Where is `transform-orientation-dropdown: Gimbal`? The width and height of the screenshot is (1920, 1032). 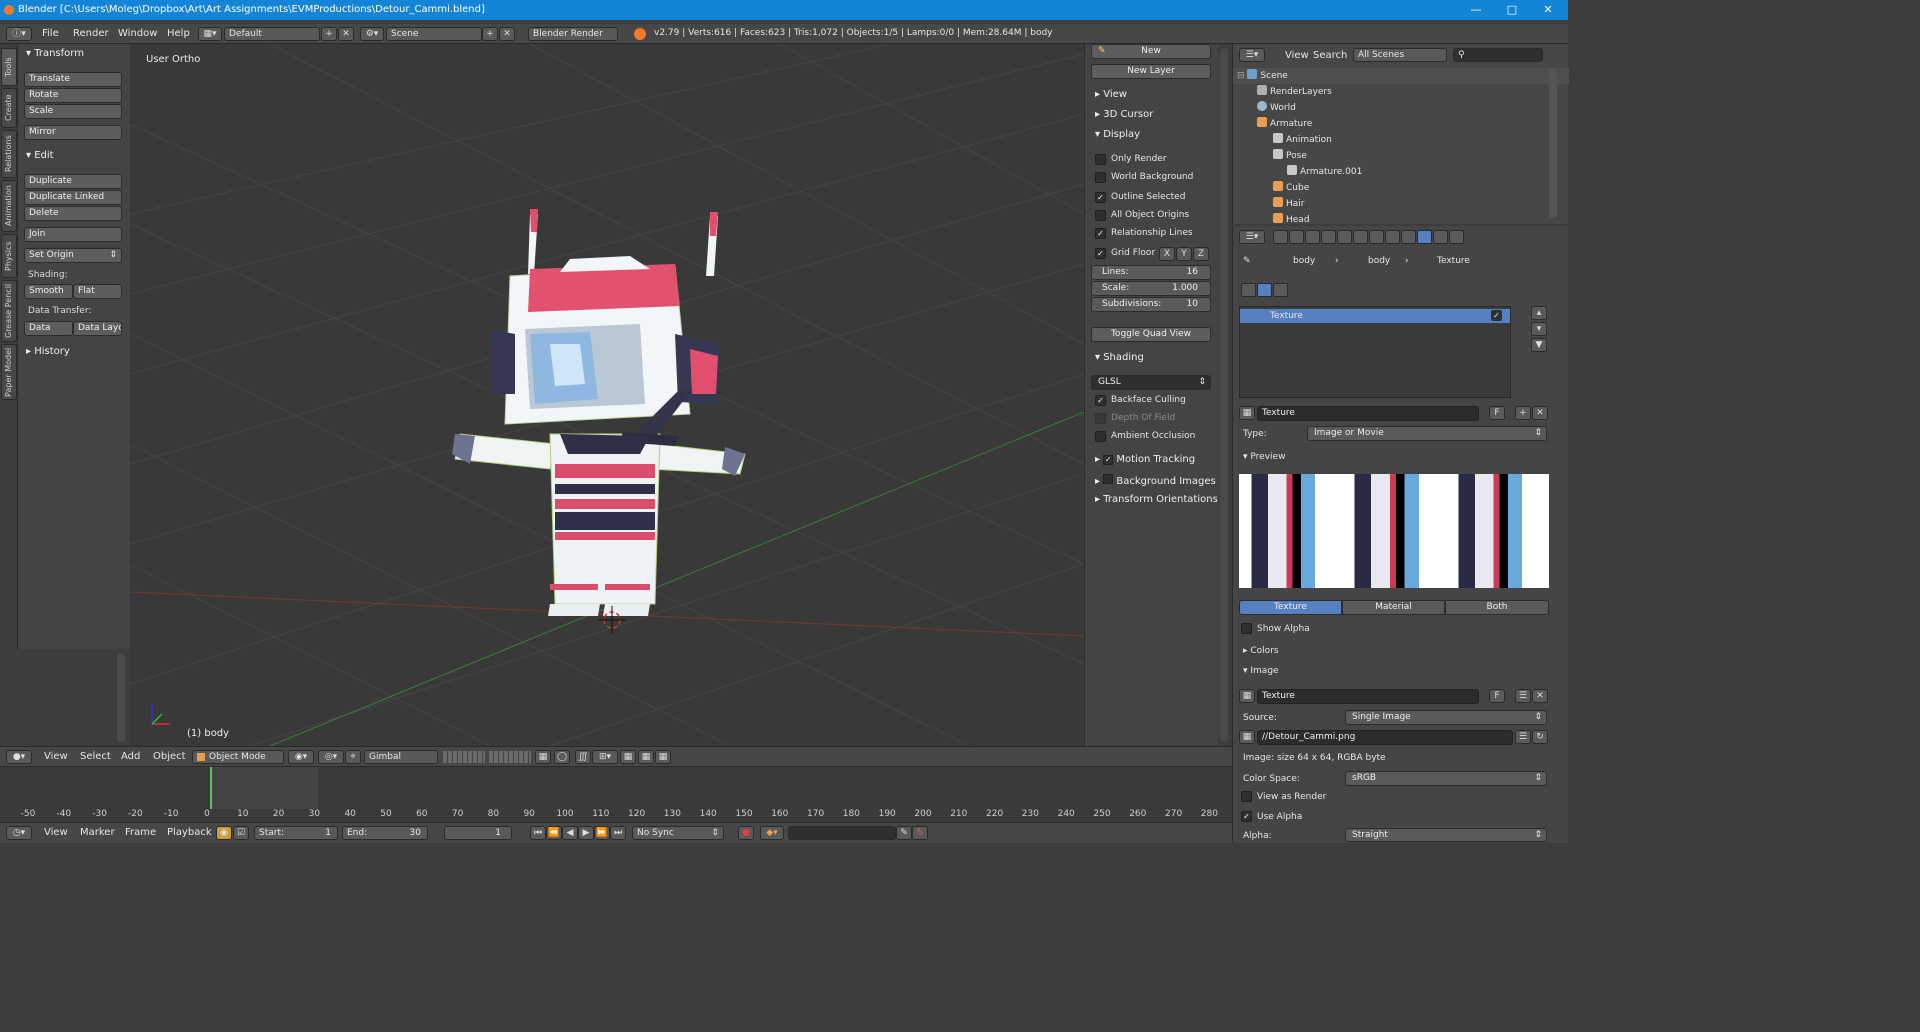
transform-orientation-dropdown: Gimbal is located at coordinates (401, 757).